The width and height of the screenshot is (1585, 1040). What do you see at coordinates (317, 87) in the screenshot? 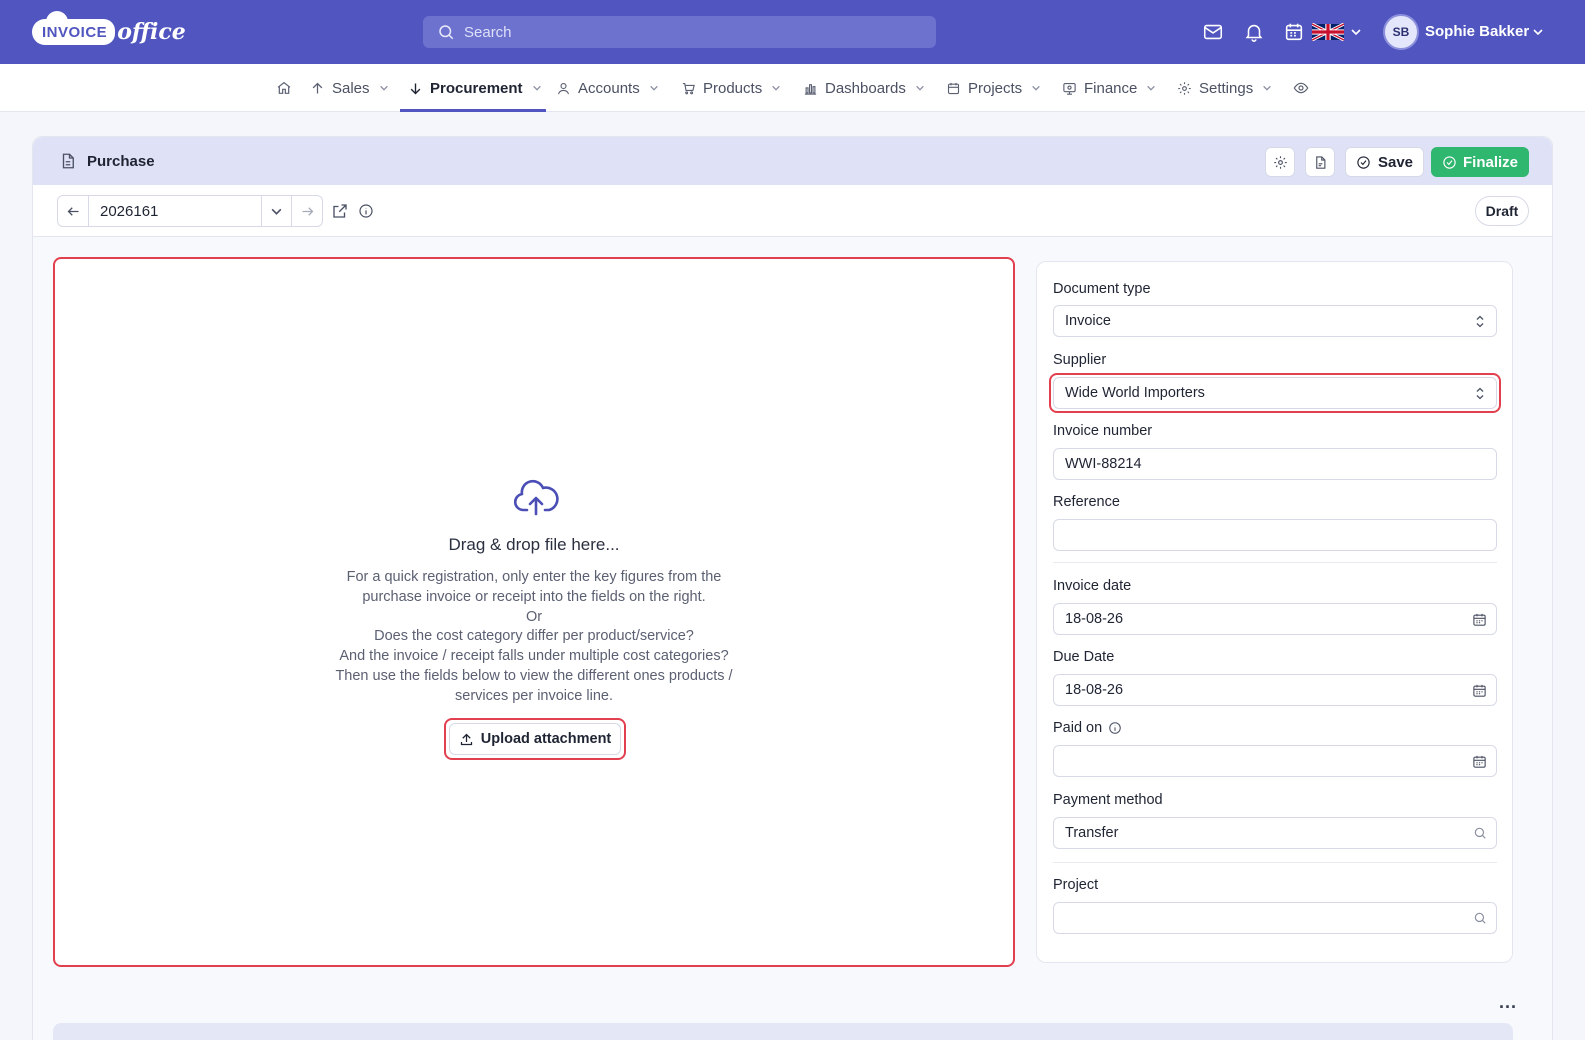
I see `arrow-up-icon` at bounding box center [317, 87].